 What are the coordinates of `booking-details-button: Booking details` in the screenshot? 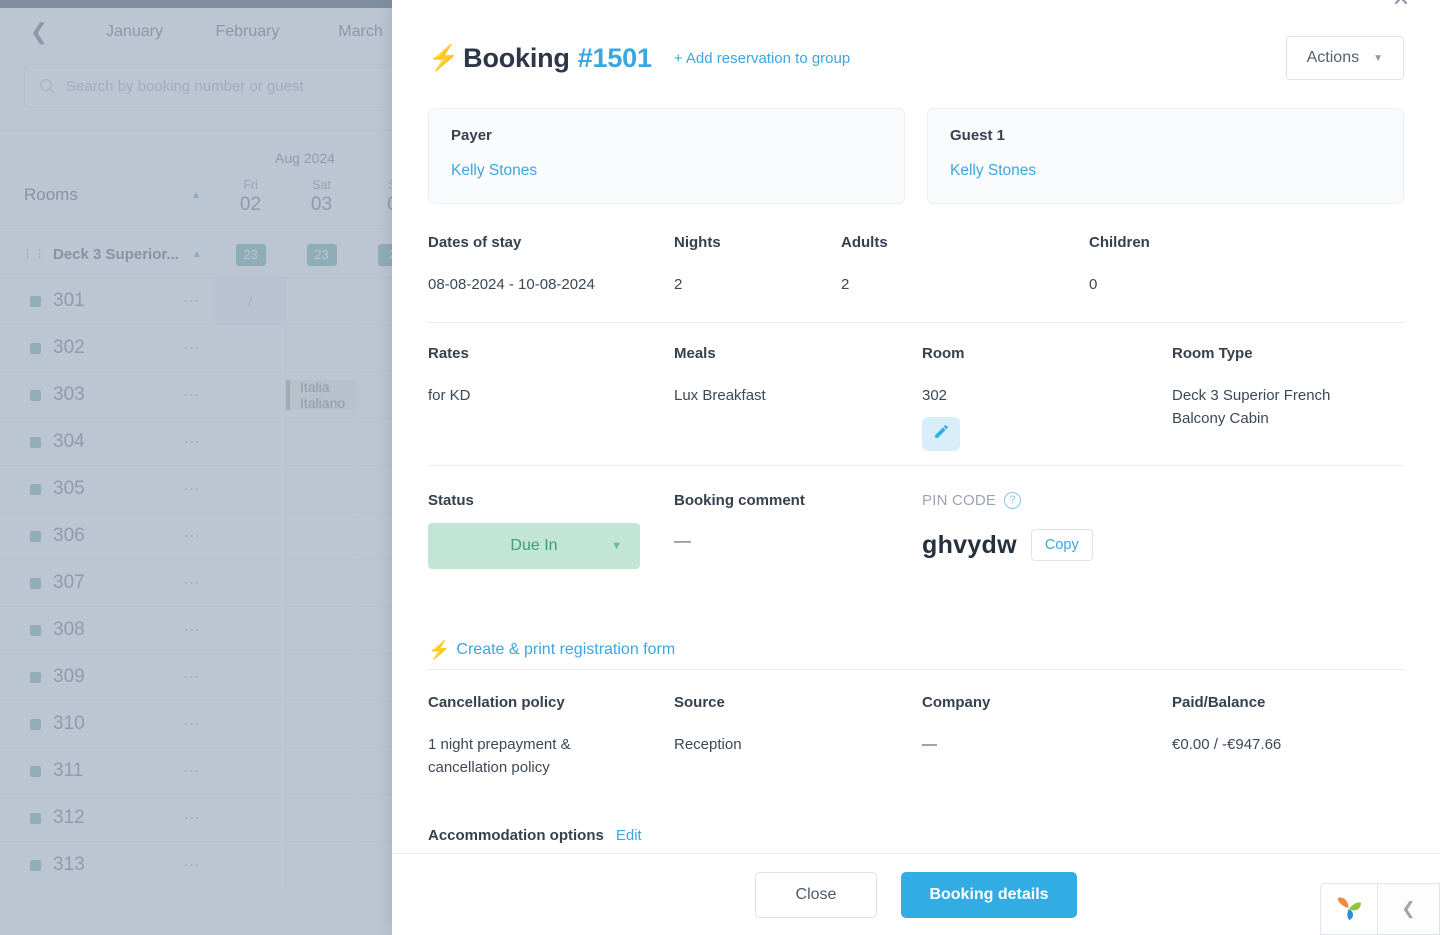 It's located at (989, 894).